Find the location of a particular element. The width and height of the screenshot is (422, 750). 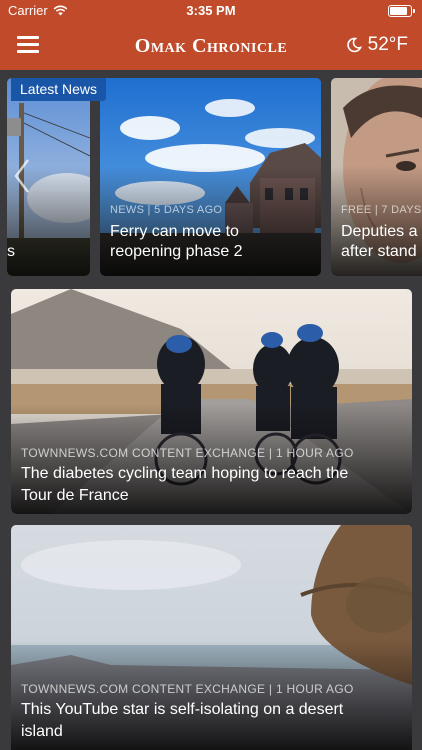

battery-icon is located at coordinates (401, 11).